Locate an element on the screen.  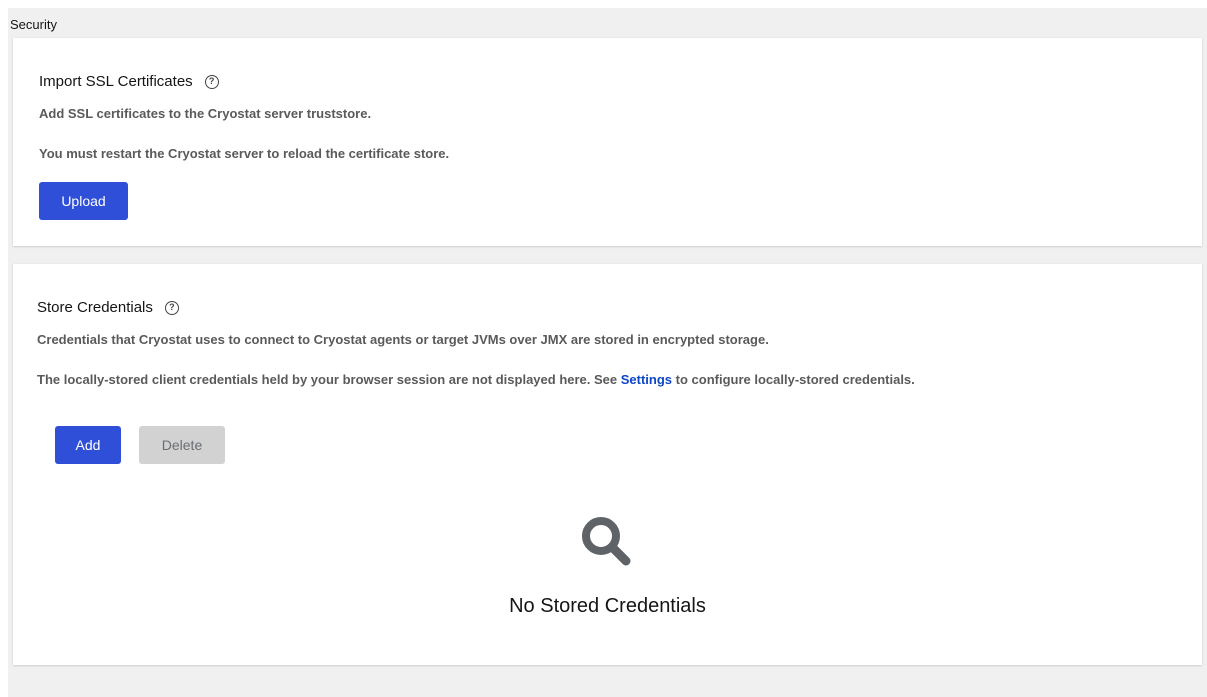
empty-state: No Stored Credentials is located at coordinates (607, 566).